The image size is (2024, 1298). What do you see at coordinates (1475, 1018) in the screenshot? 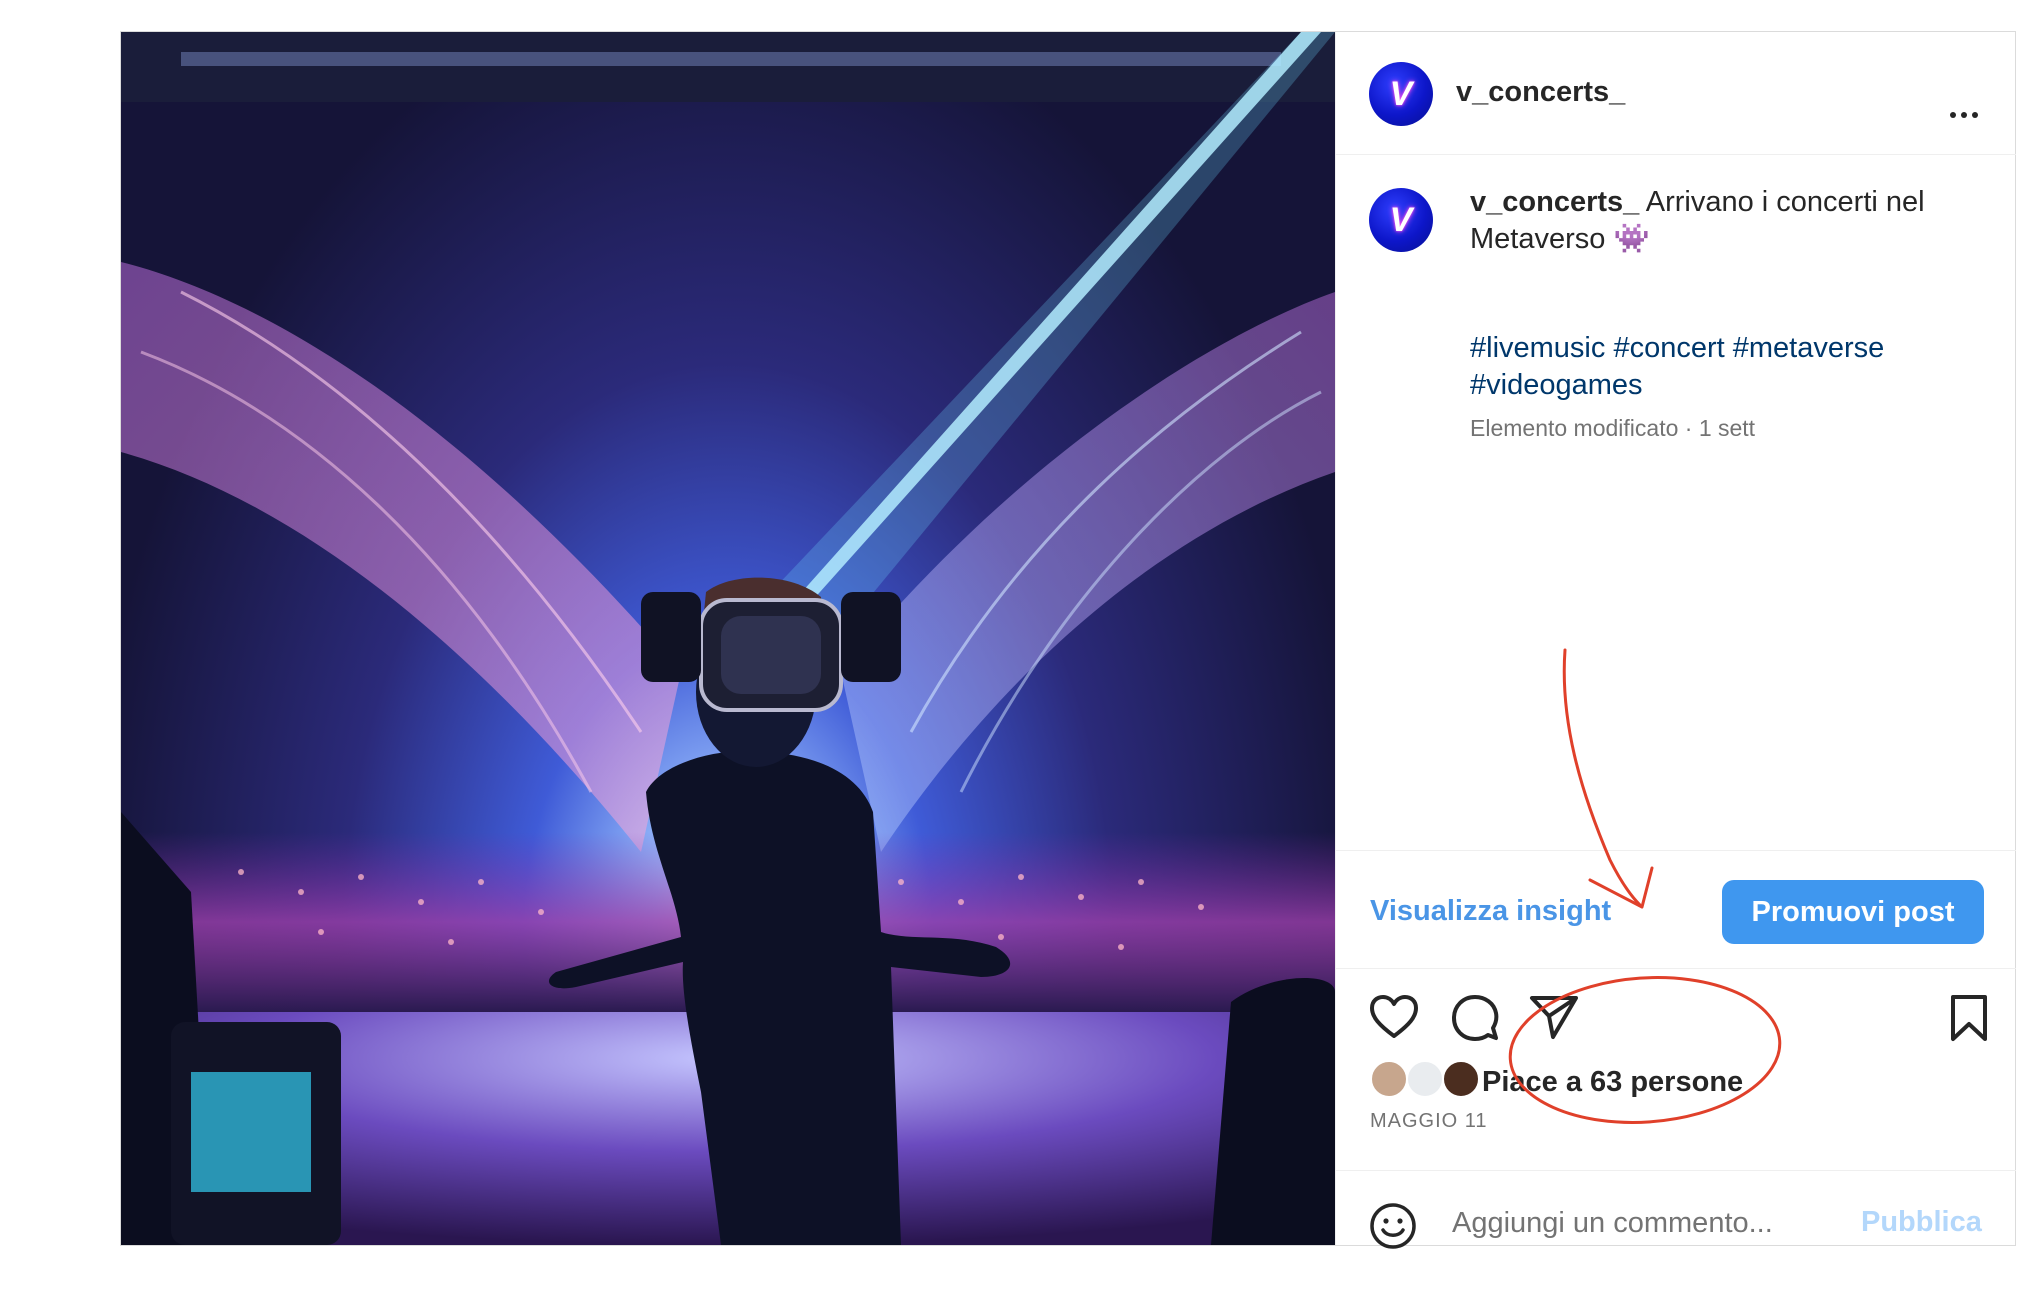
I see `comment-icon` at bounding box center [1475, 1018].